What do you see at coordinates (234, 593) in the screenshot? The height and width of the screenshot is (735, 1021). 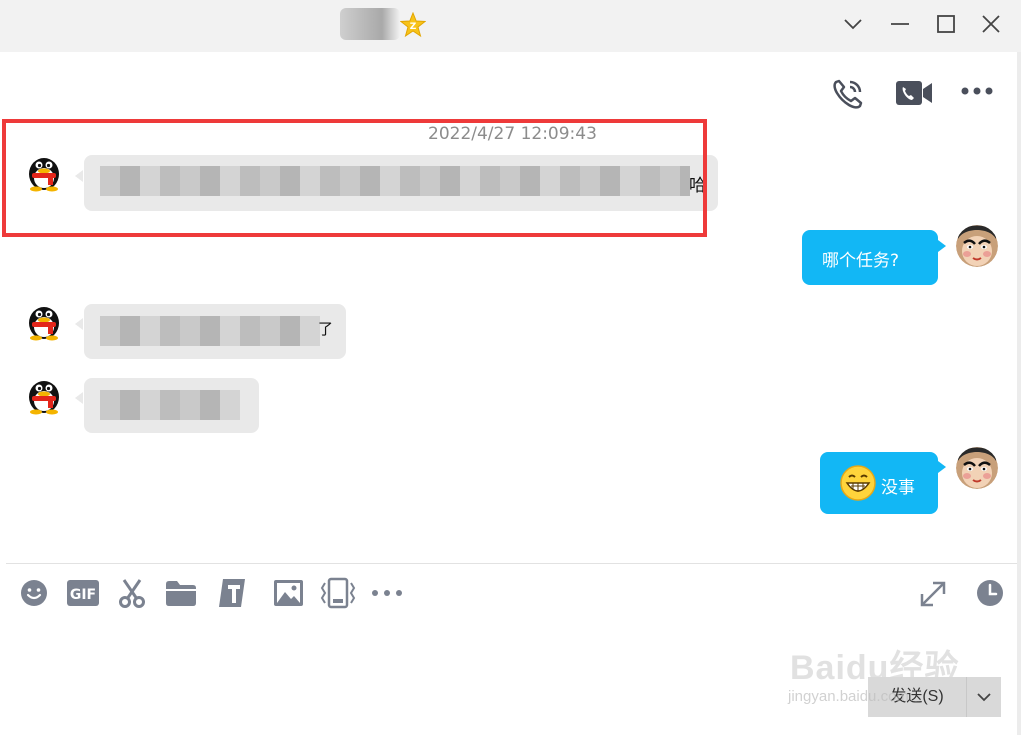 I see `doc-file-icon` at bounding box center [234, 593].